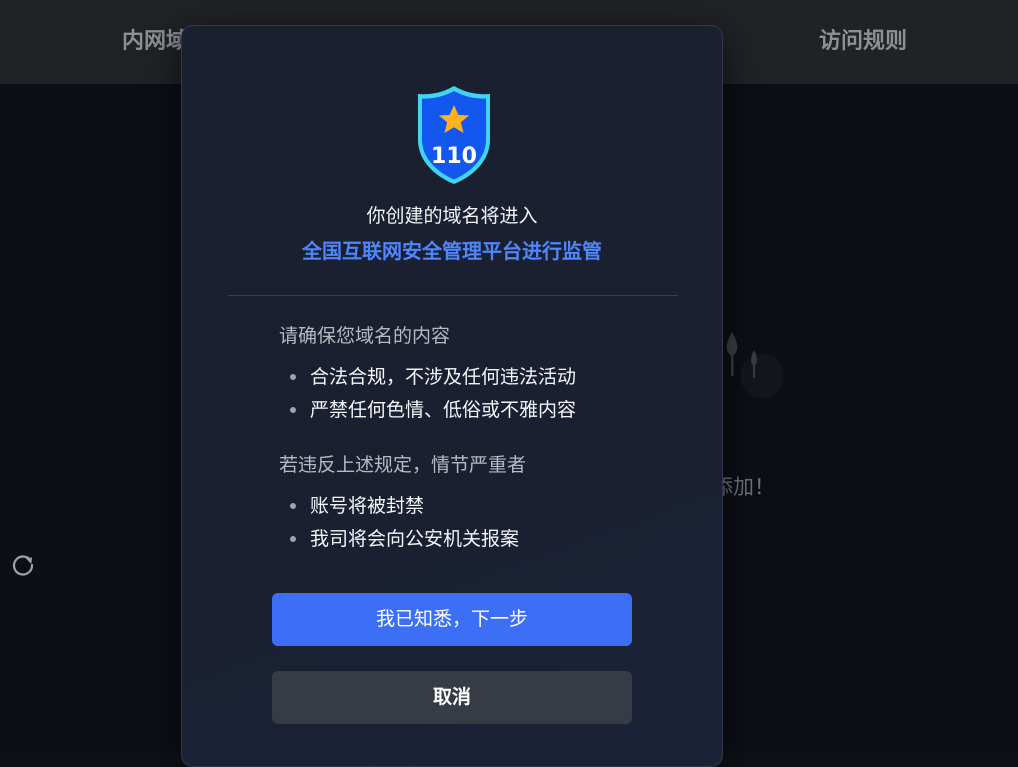 The height and width of the screenshot is (767, 1018). I want to click on acknowledge-next-button: 我已知悉，下一步, so click(452, 619).